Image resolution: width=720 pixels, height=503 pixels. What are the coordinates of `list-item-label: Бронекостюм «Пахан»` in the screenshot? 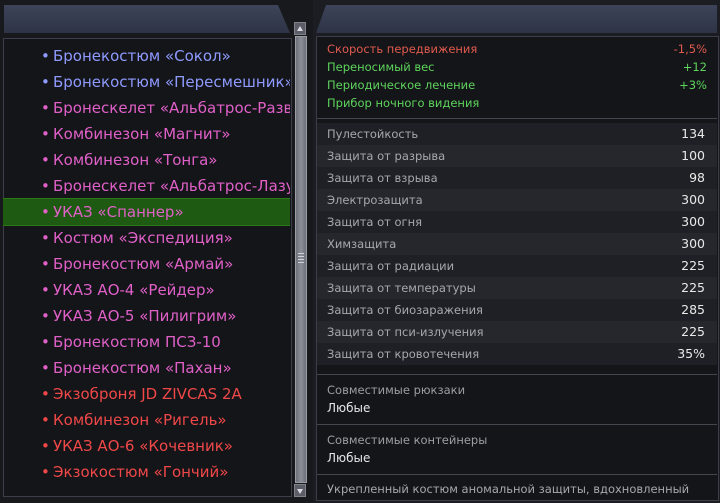 It's located at (142, 368).